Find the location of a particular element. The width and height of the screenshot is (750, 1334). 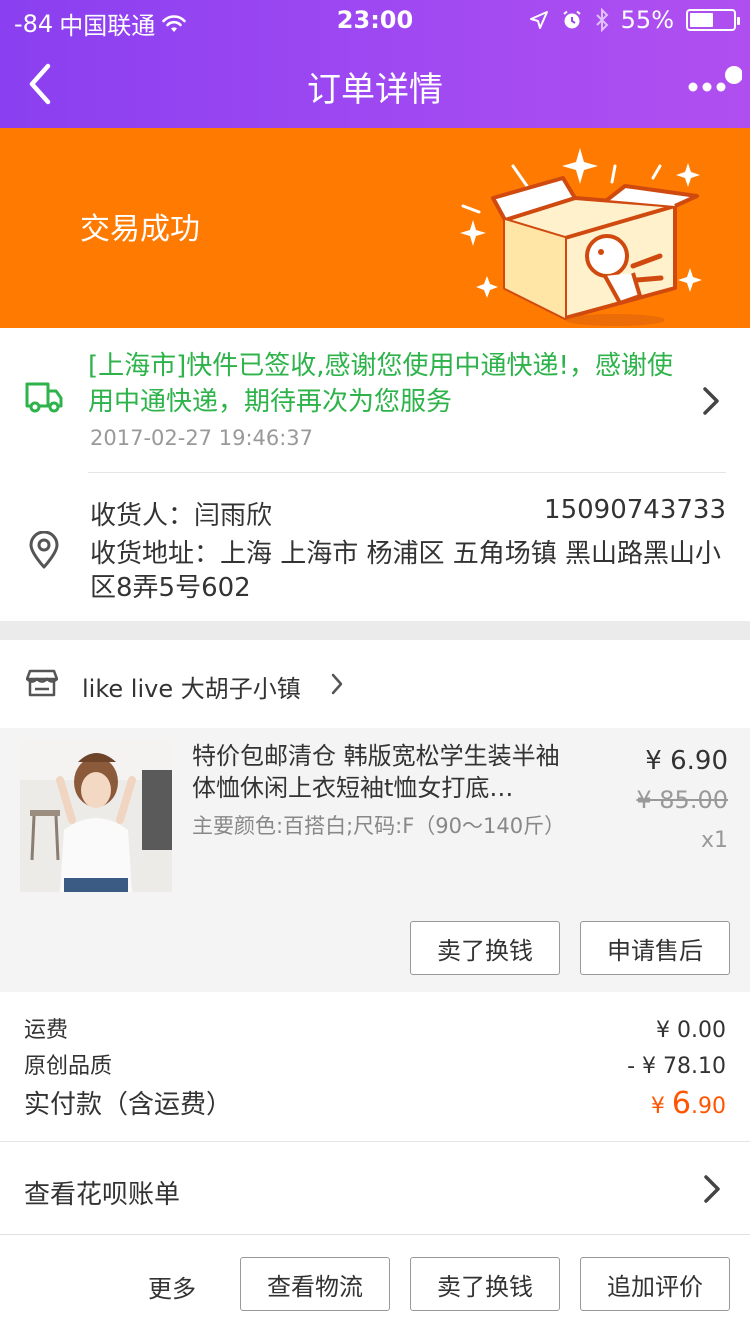

huabei-label: 查看花呗账单 is located at coordinates (102, 1195).